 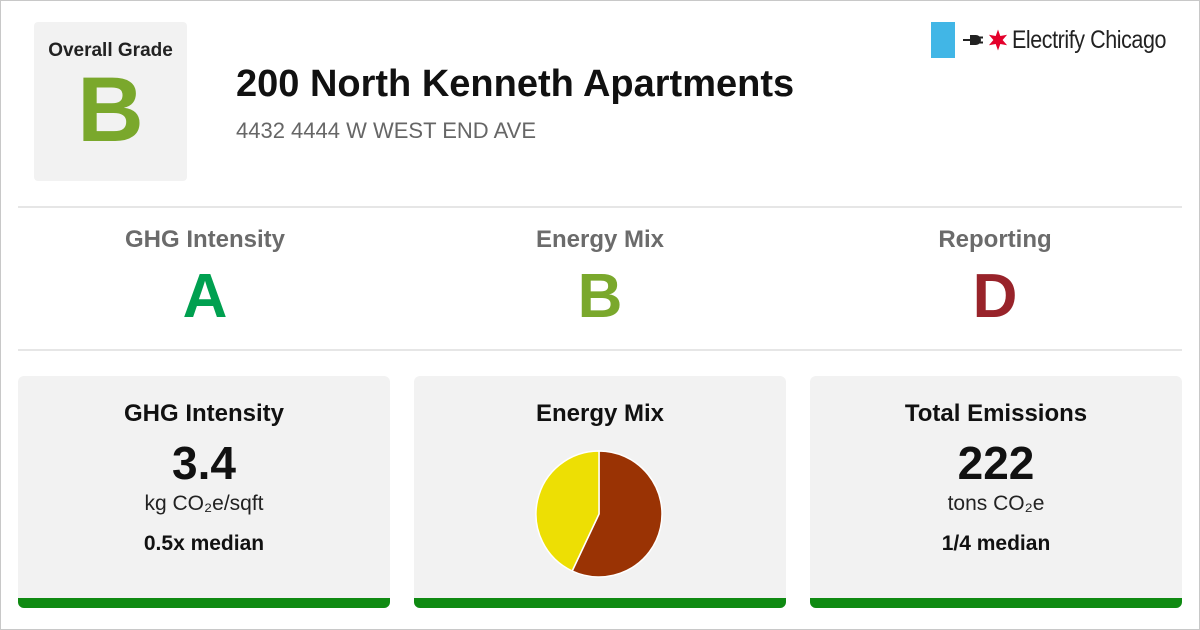 What do you see at coordinates (943, 40) in the screenshot?
I see `chicago-flag-bar` at bounding box center [943, 40].